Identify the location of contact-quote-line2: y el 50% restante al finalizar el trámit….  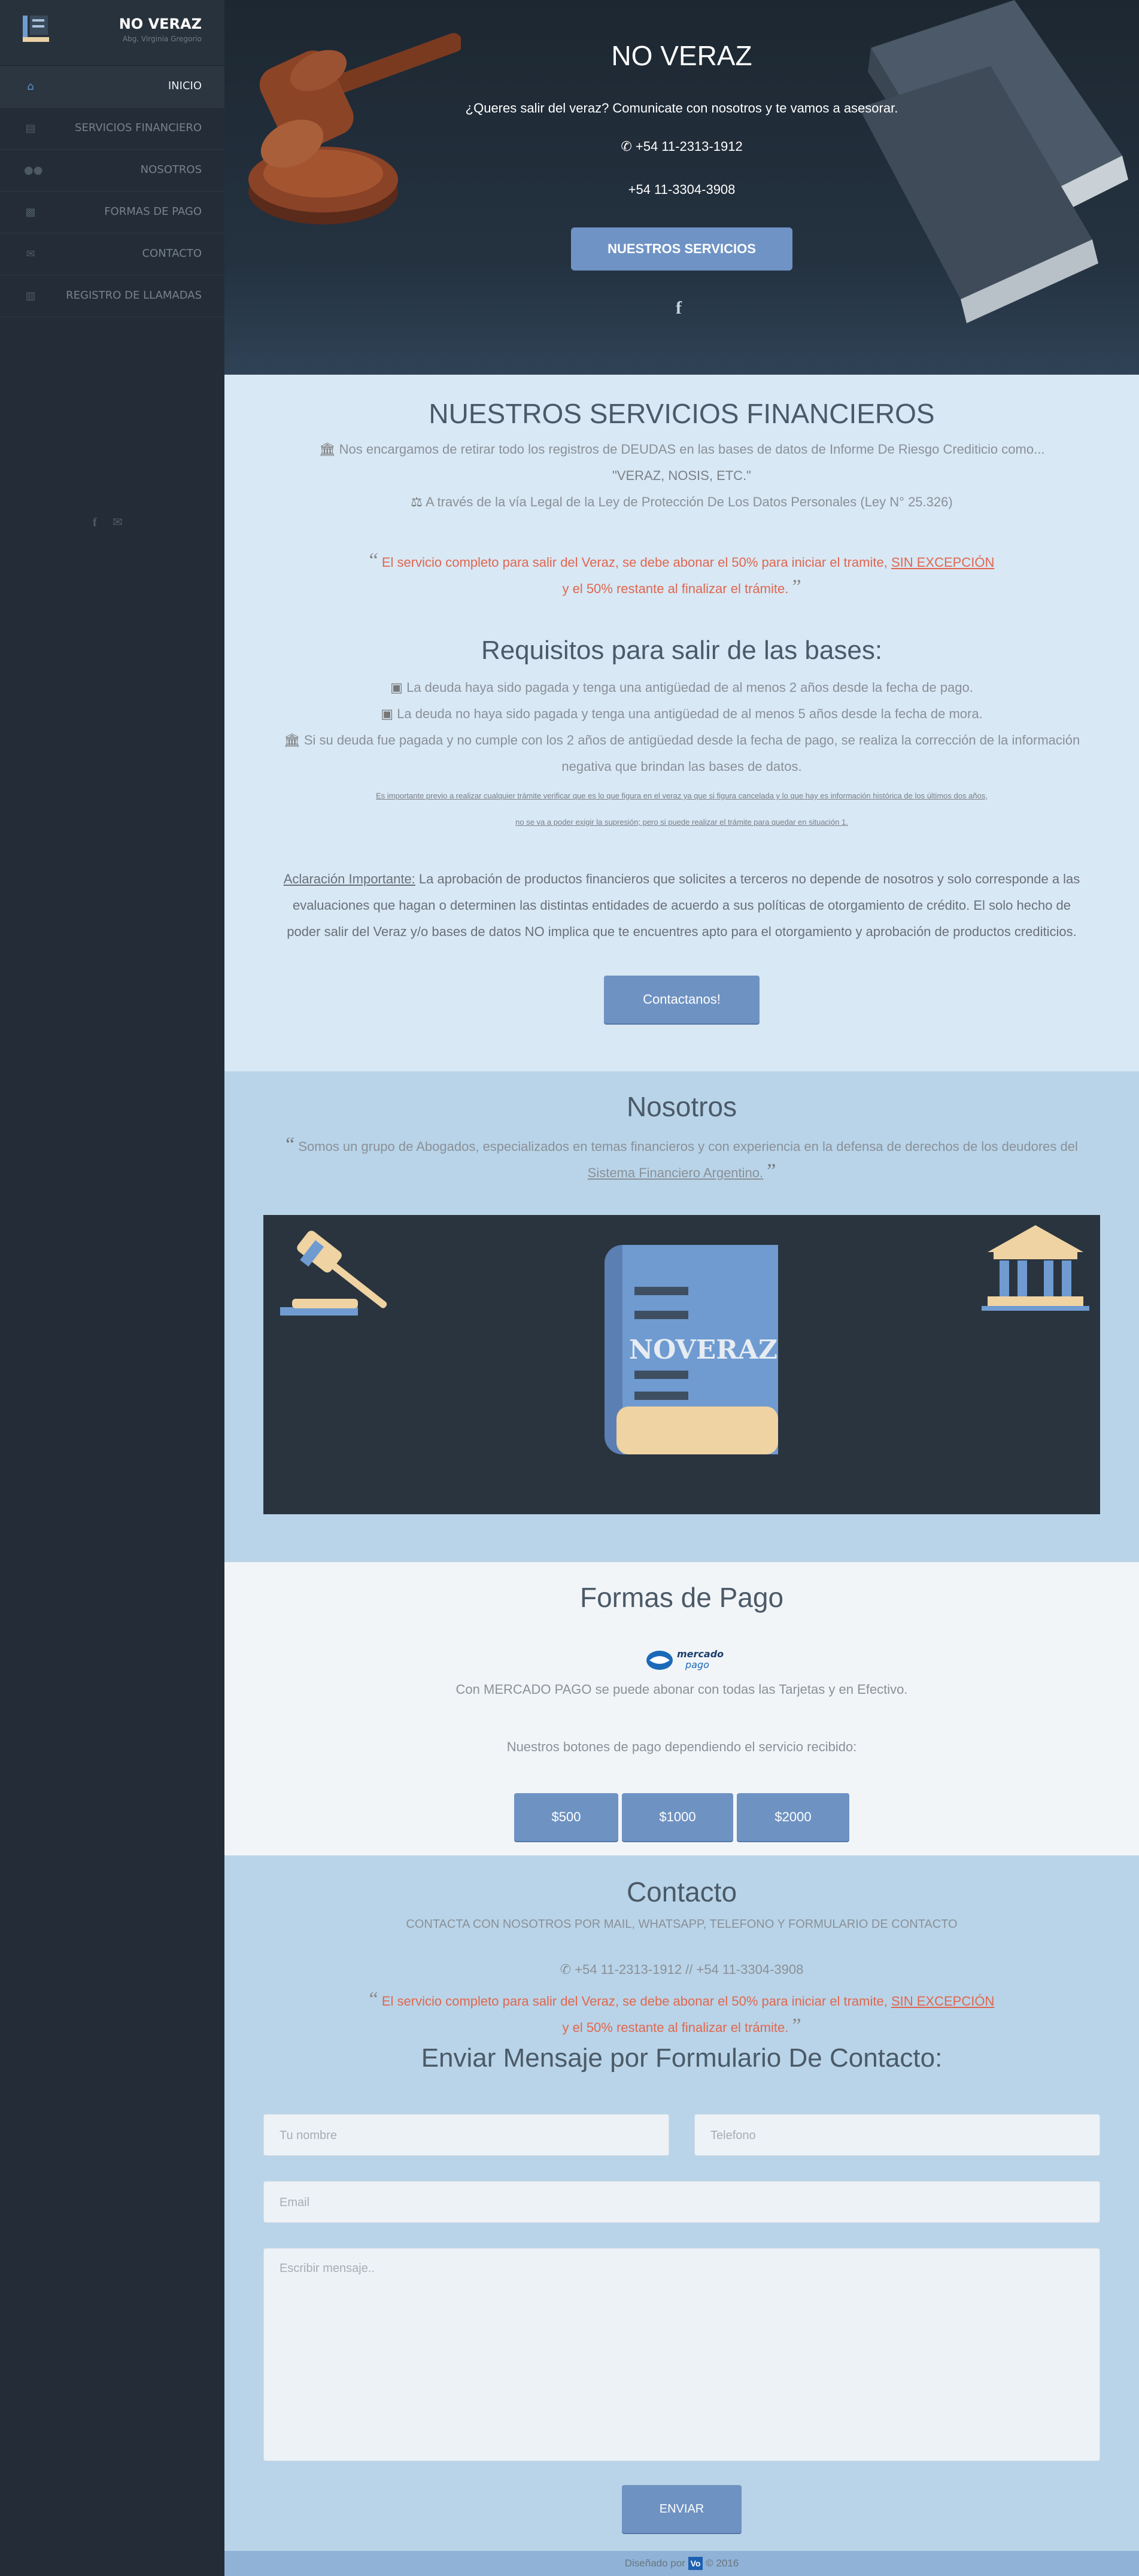
(681, 2026).